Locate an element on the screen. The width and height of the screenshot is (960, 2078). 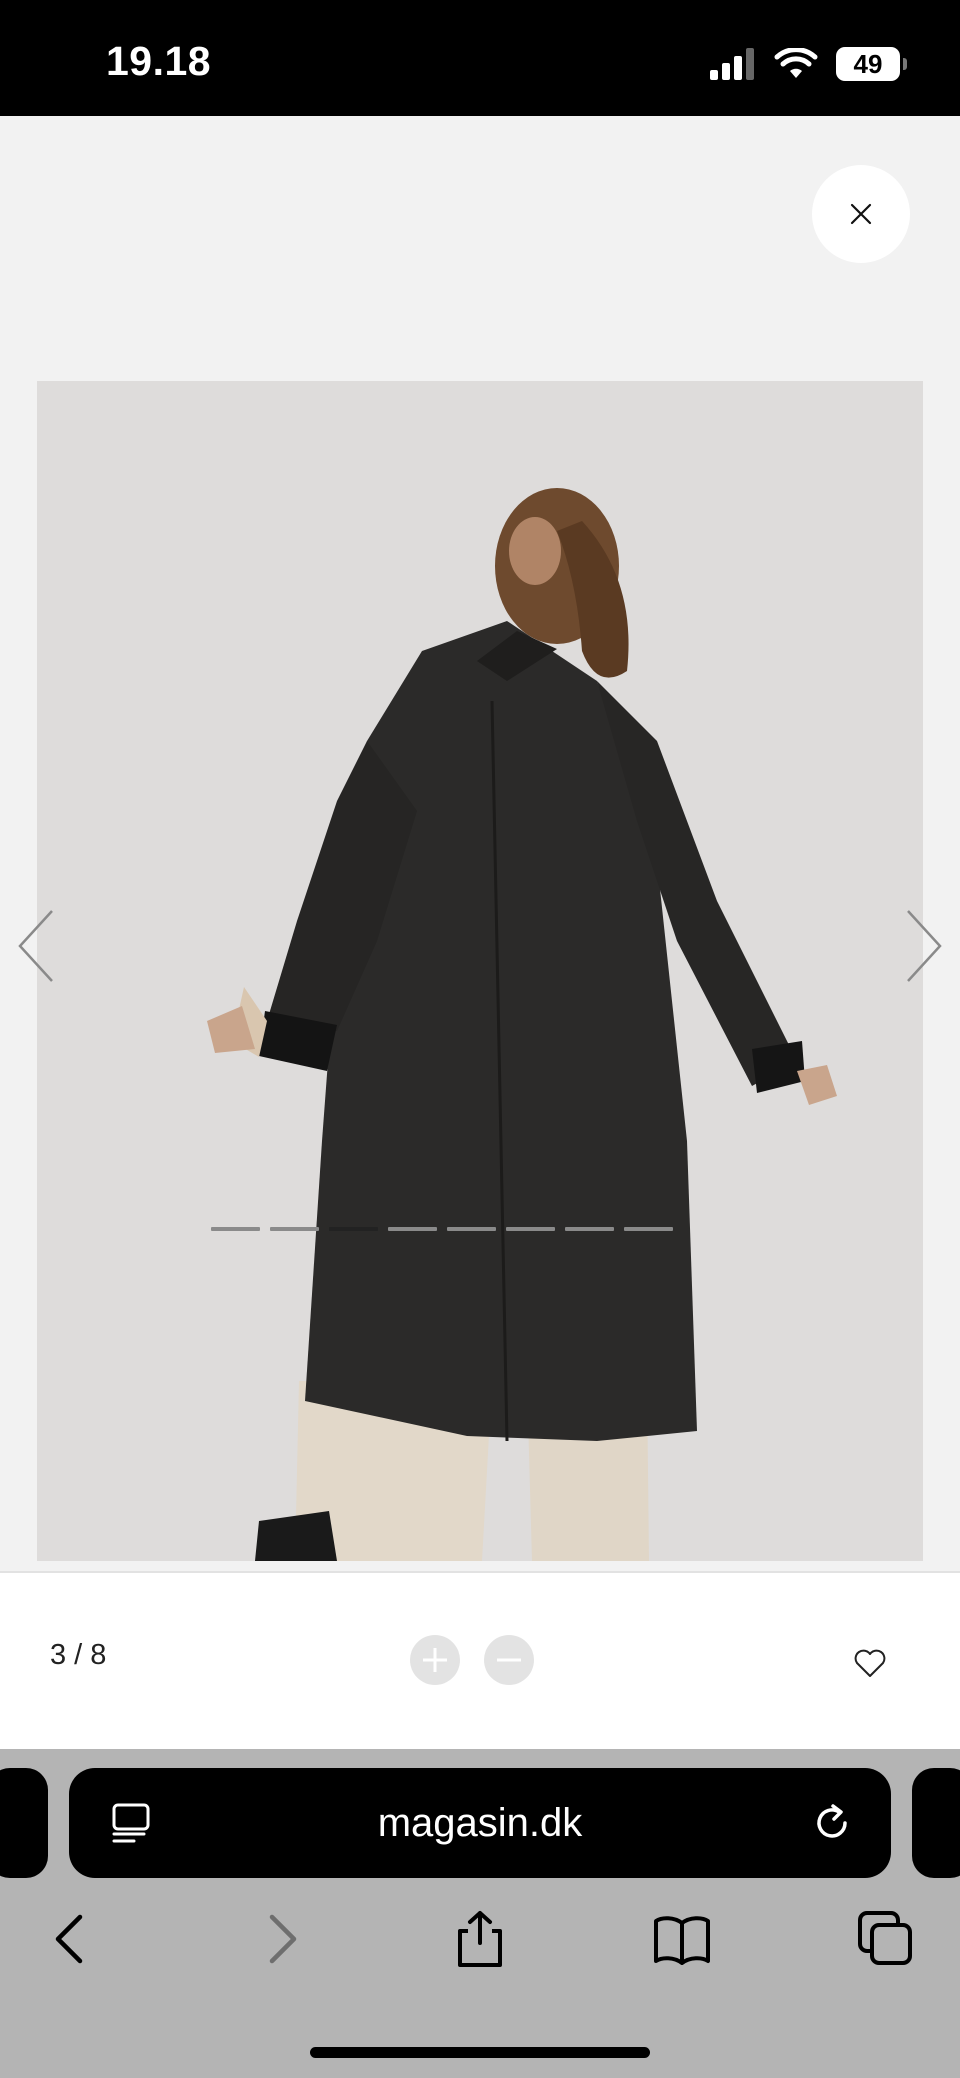
reload-icon is located at coordinates (832, 1823).